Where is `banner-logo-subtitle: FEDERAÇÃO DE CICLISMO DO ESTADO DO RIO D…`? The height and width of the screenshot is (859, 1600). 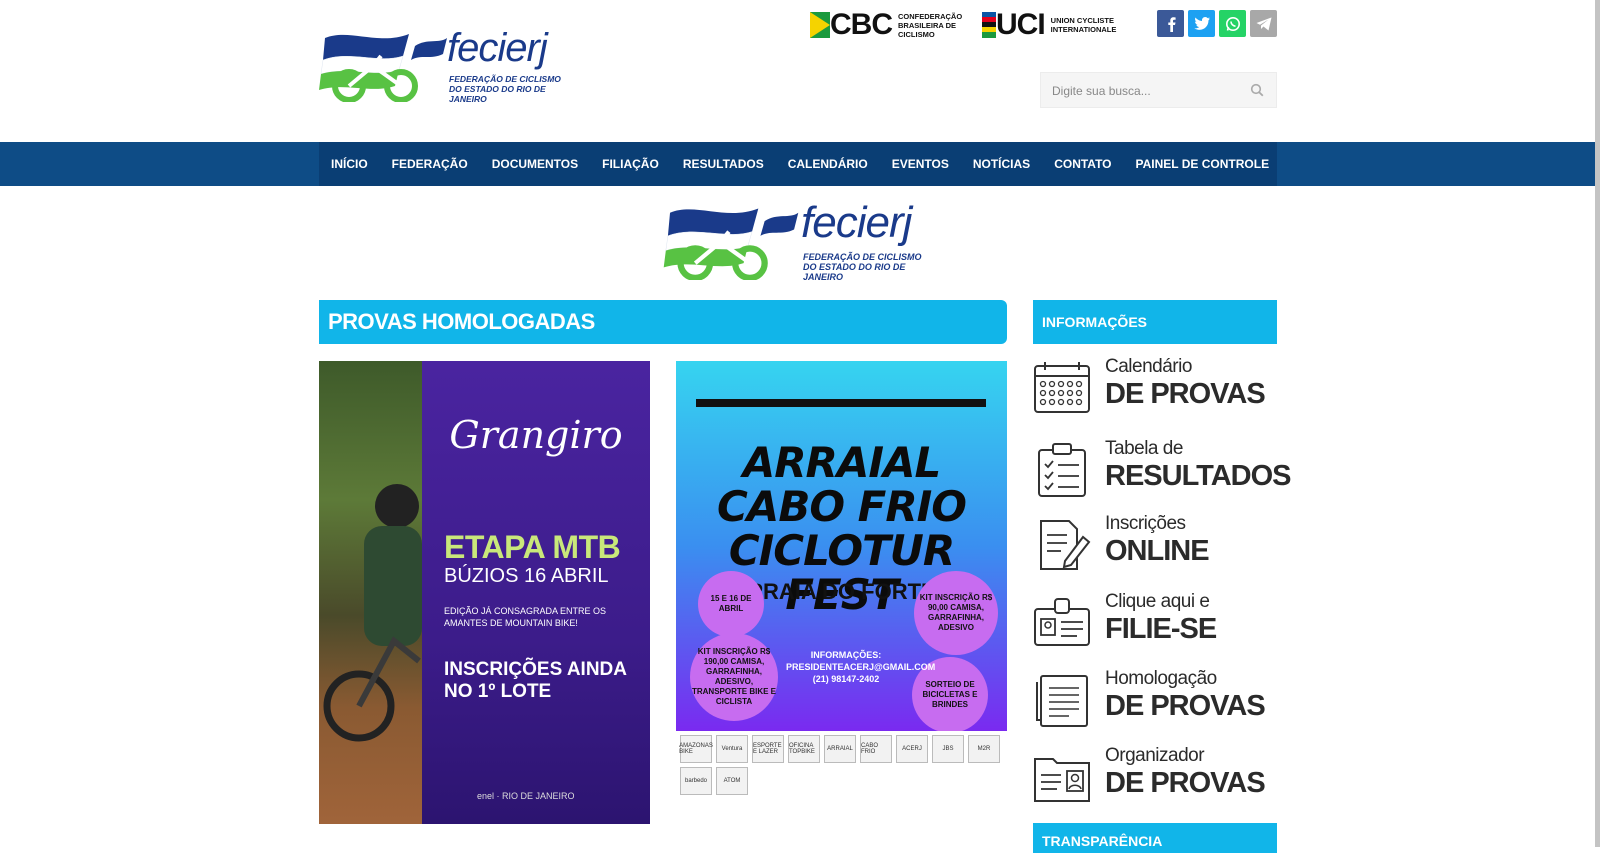
banner-logo-subtitle: FEDERAÇÃO DE CICLISMO DO ESTADO DO RIO D… is located at coordinates (862, 267).